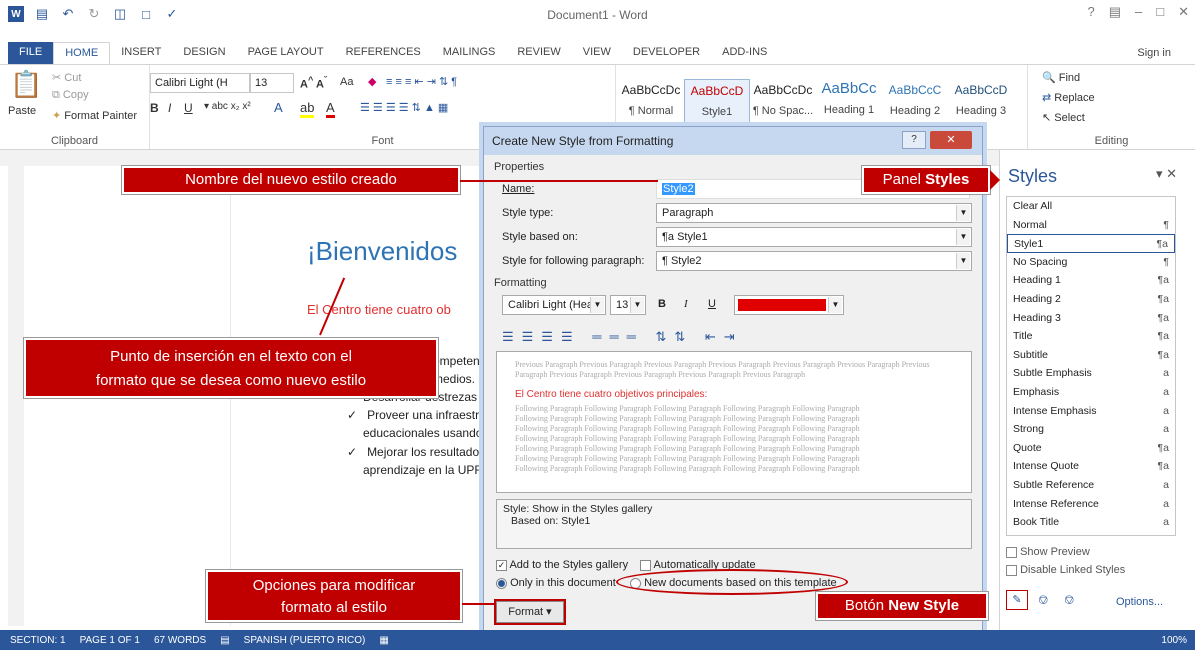  I want to click on text-effects-icon: A, so click(278, 107).